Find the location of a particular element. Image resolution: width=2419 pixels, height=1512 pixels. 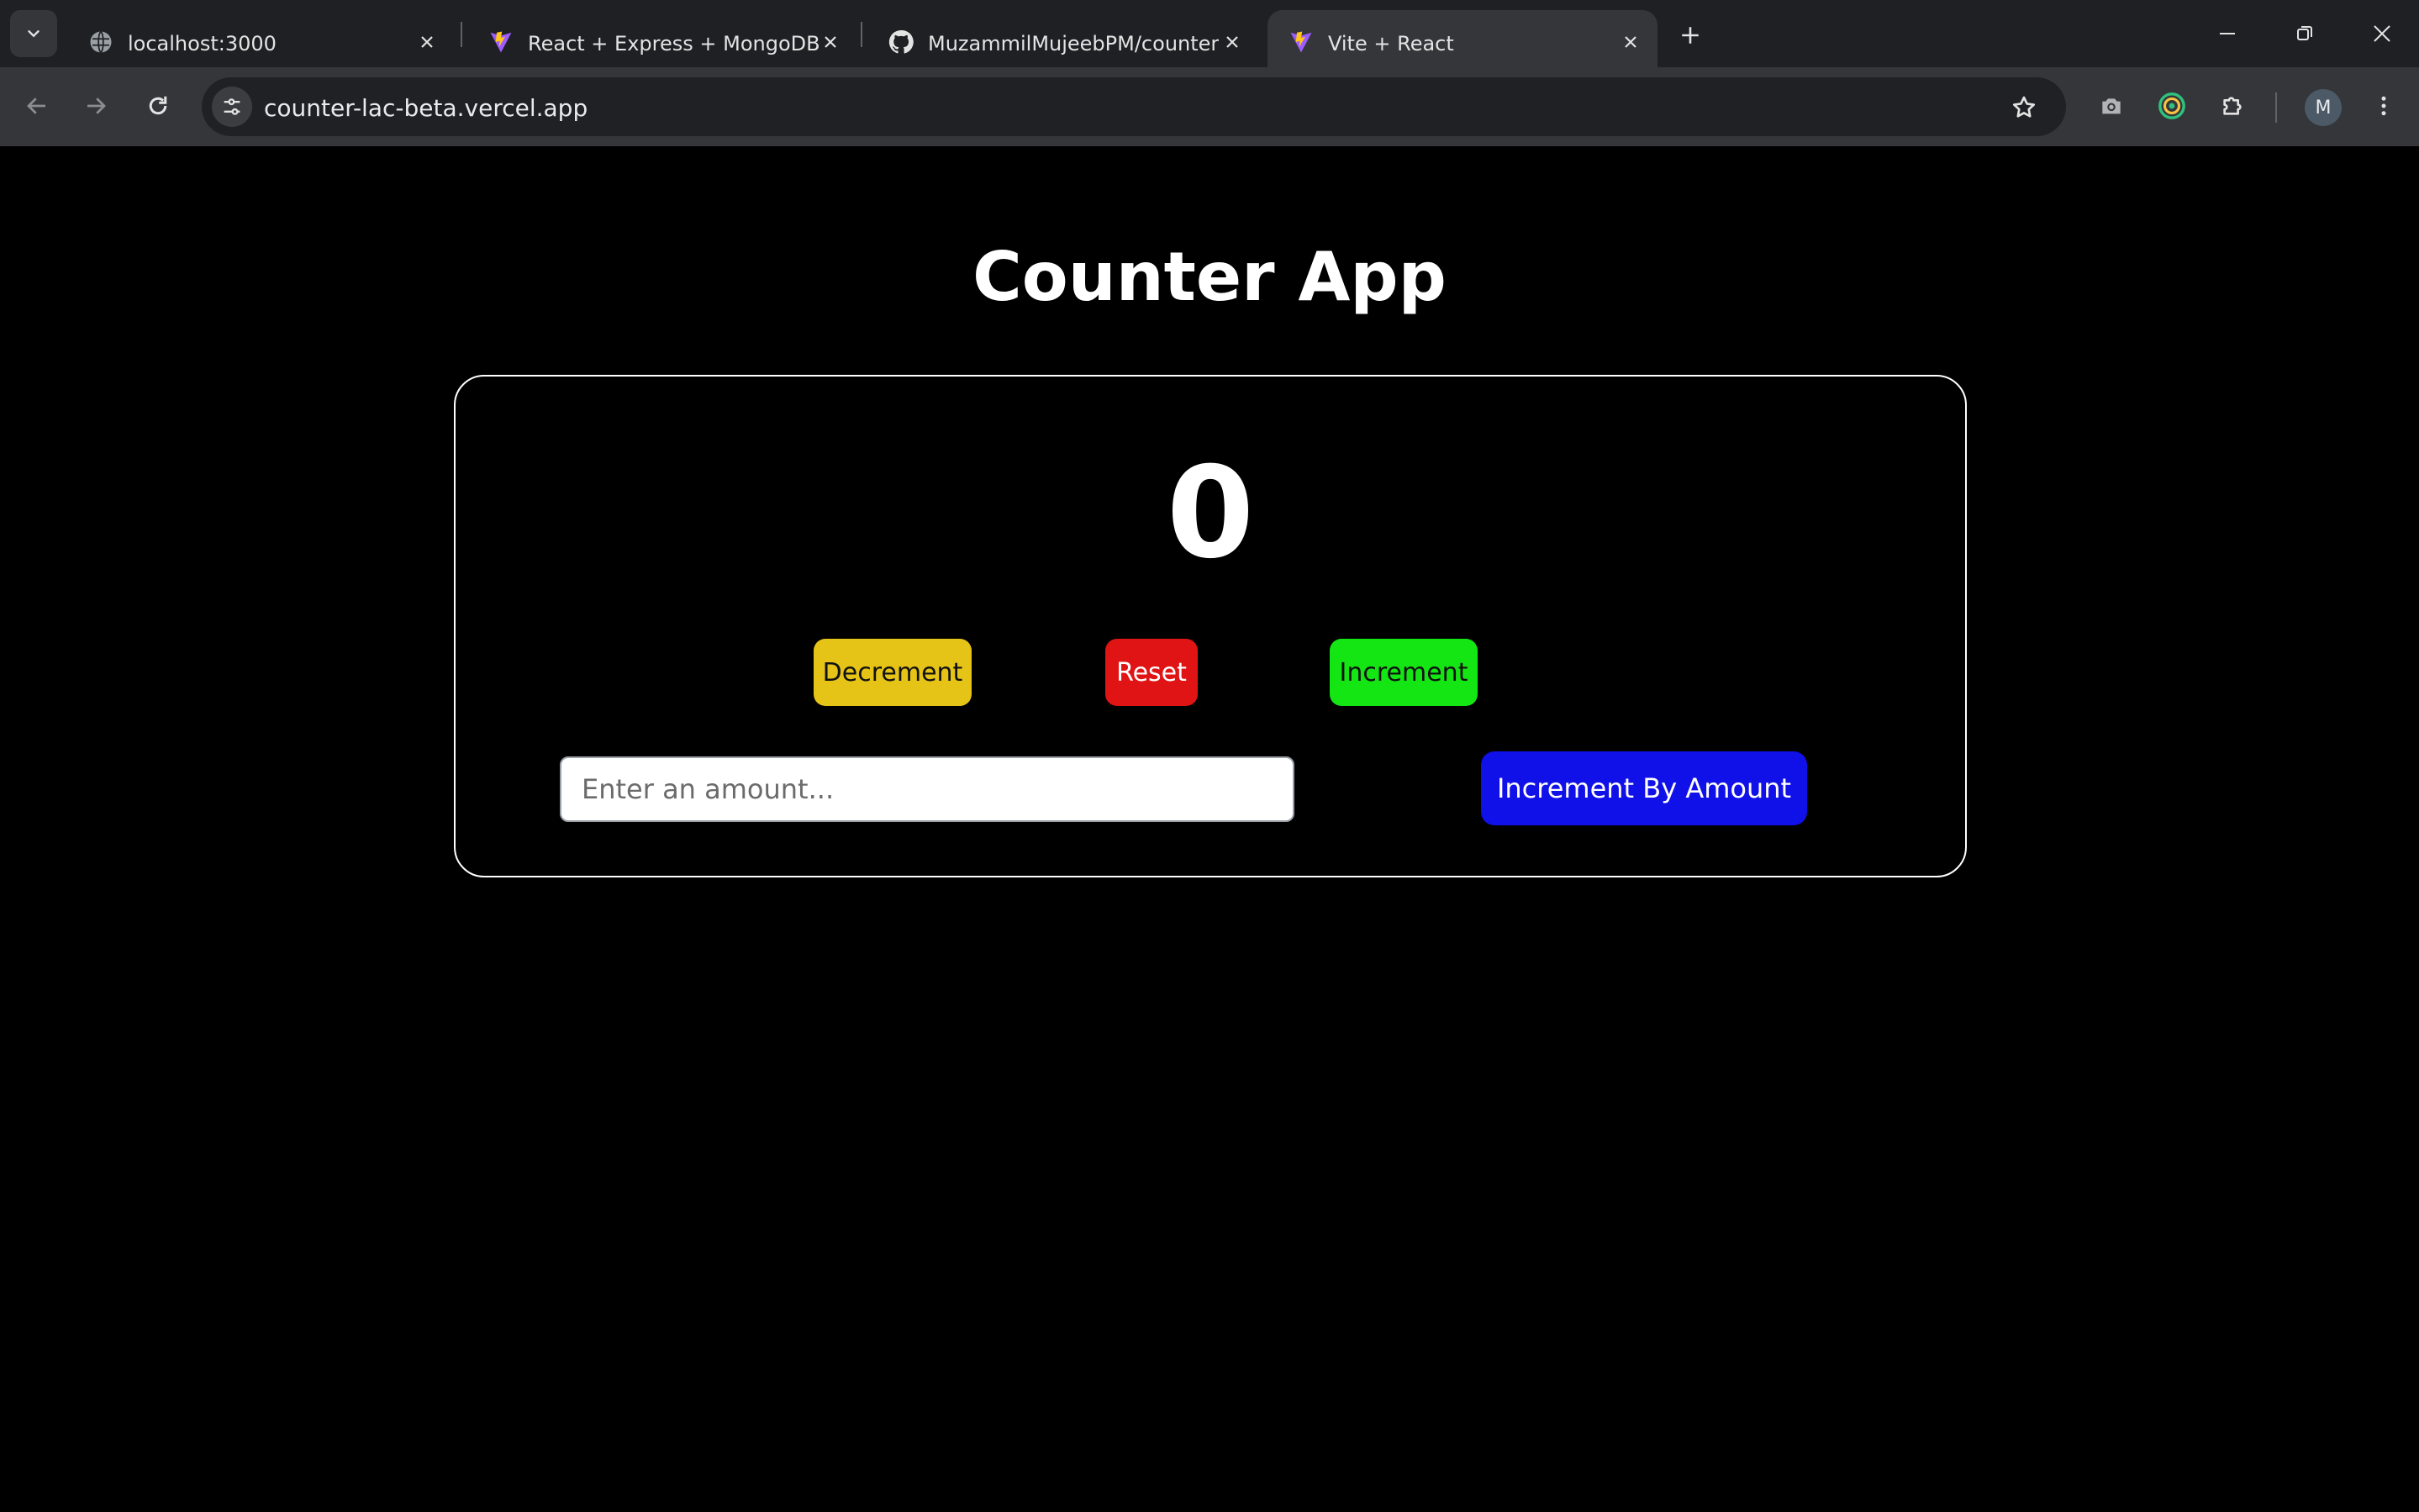

restore-button is located at coordinates (2304, 33).